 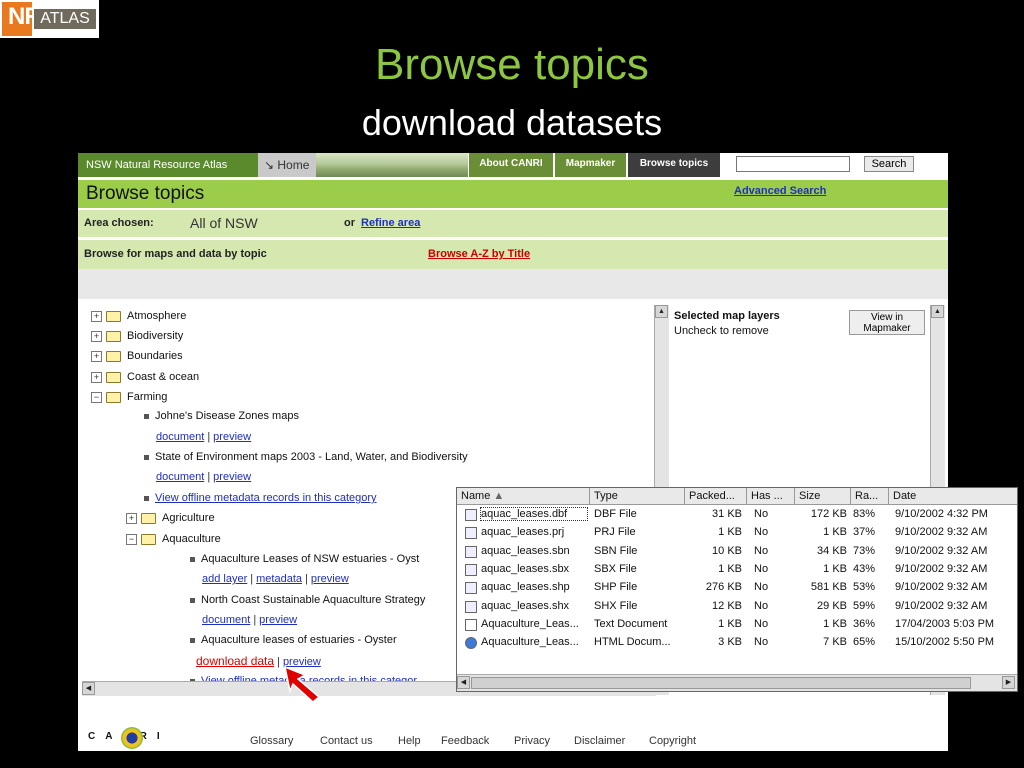 What do you see at coordinates (835, 568) in the screenshot?
I see `cell-size: 1 KB` at bounding box center [835, 568].